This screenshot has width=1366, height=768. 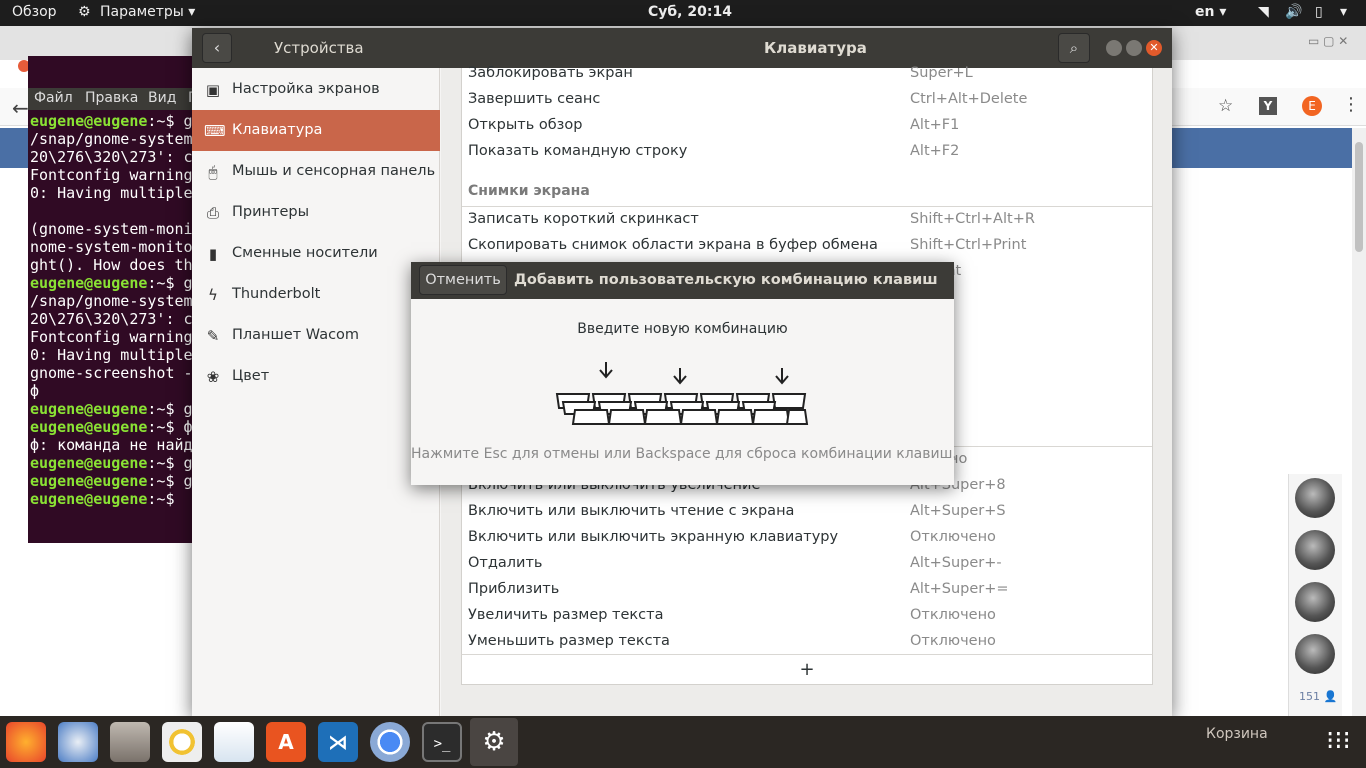 I want to click on menu-file: Файл, so click(x=53, y=98).